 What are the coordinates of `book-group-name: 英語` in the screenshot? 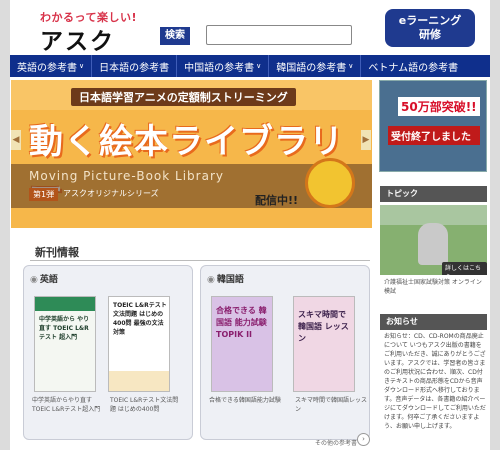 It's located at (48, 280).